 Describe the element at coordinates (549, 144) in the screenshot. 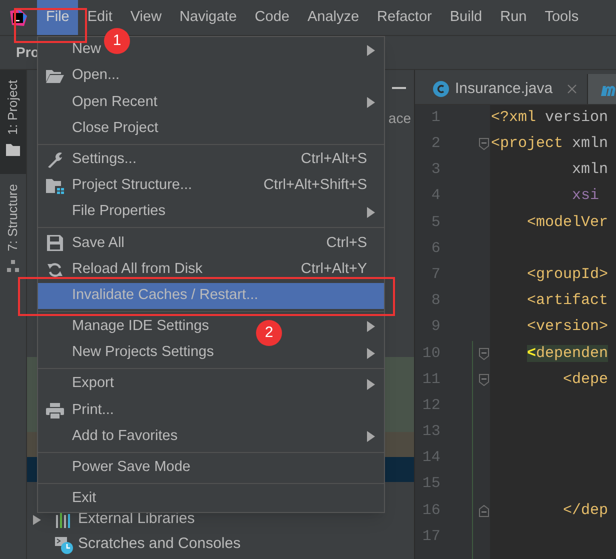

I see `code-line: <project xmln` at that location.